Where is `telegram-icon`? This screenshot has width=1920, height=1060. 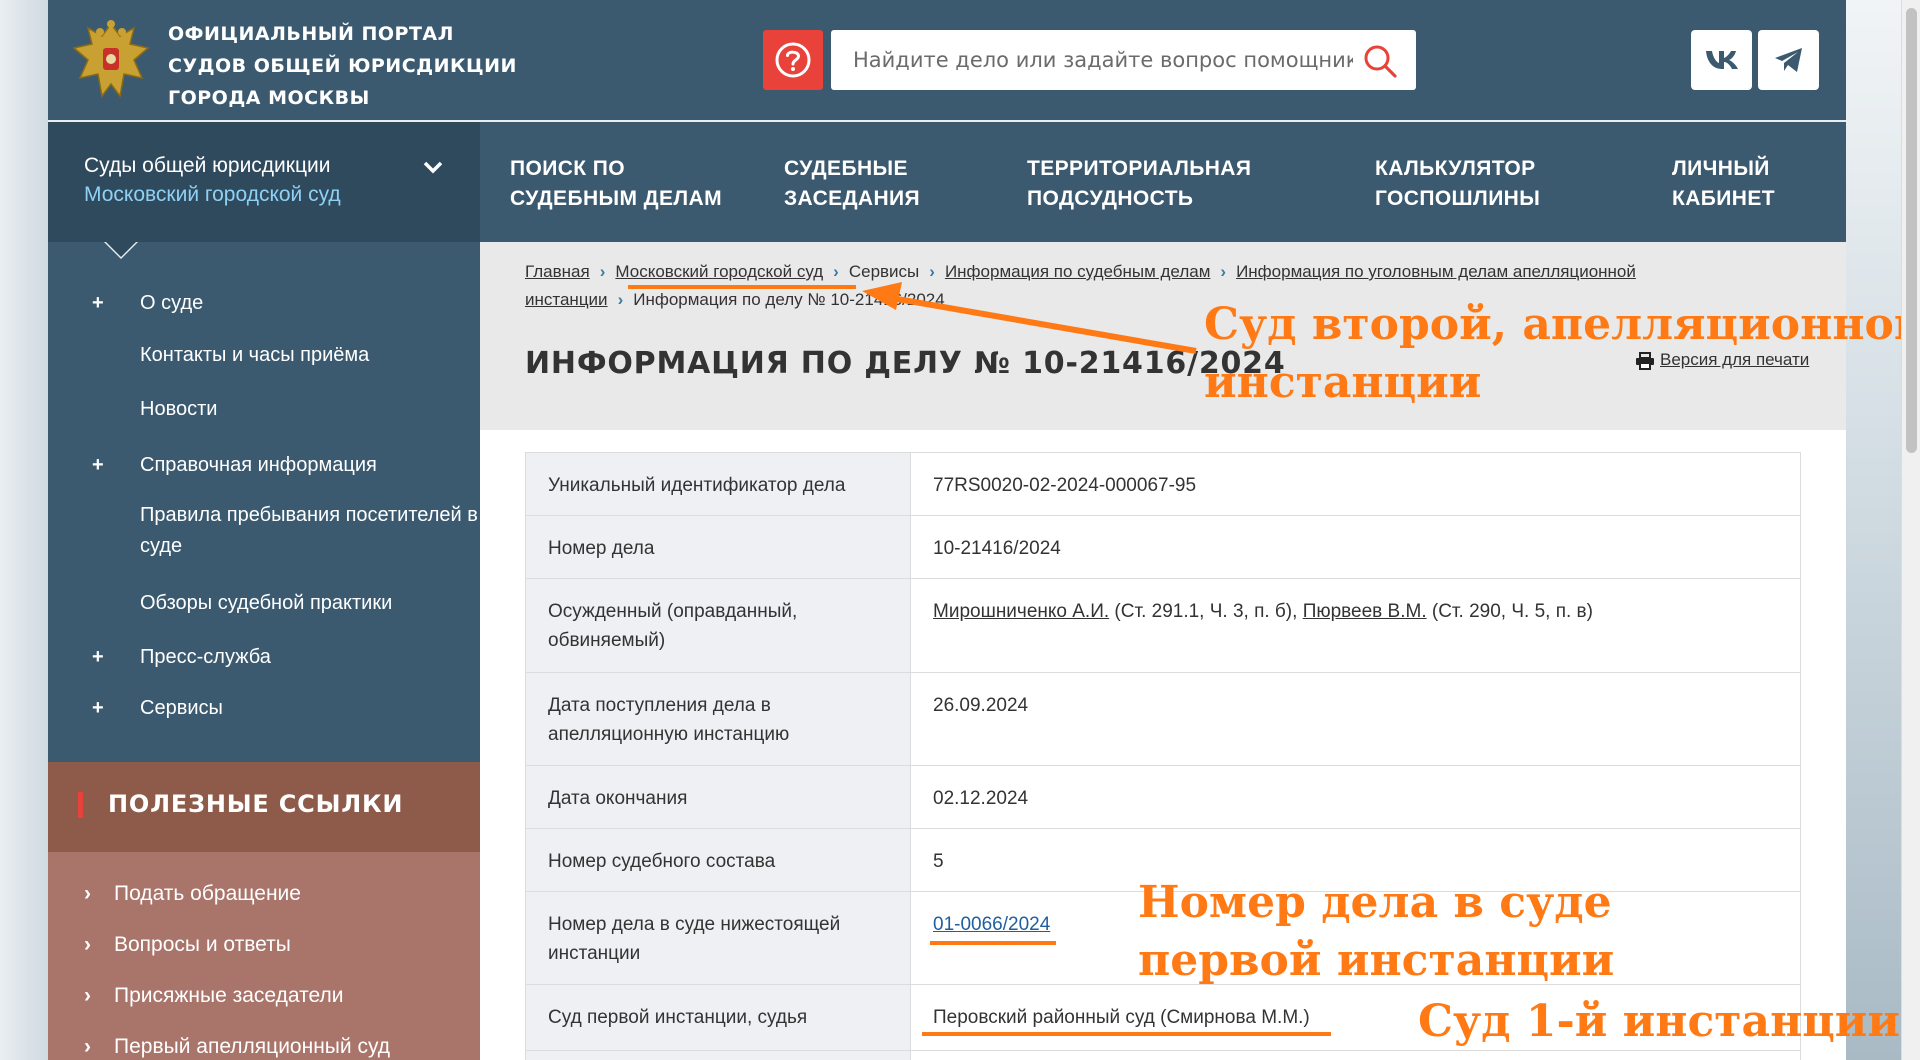 telegram-icon is located at coordinates (1788, 60).